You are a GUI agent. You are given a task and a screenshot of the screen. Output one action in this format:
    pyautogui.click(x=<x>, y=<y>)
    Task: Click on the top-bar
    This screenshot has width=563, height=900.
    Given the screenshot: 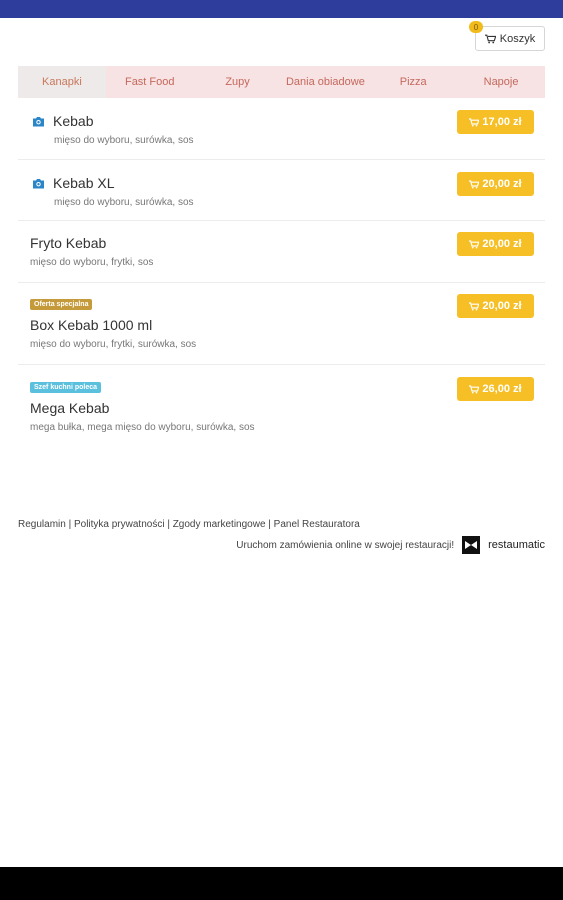 What is the action you would take?
    pyautogui.click(x=281, y=9)
    